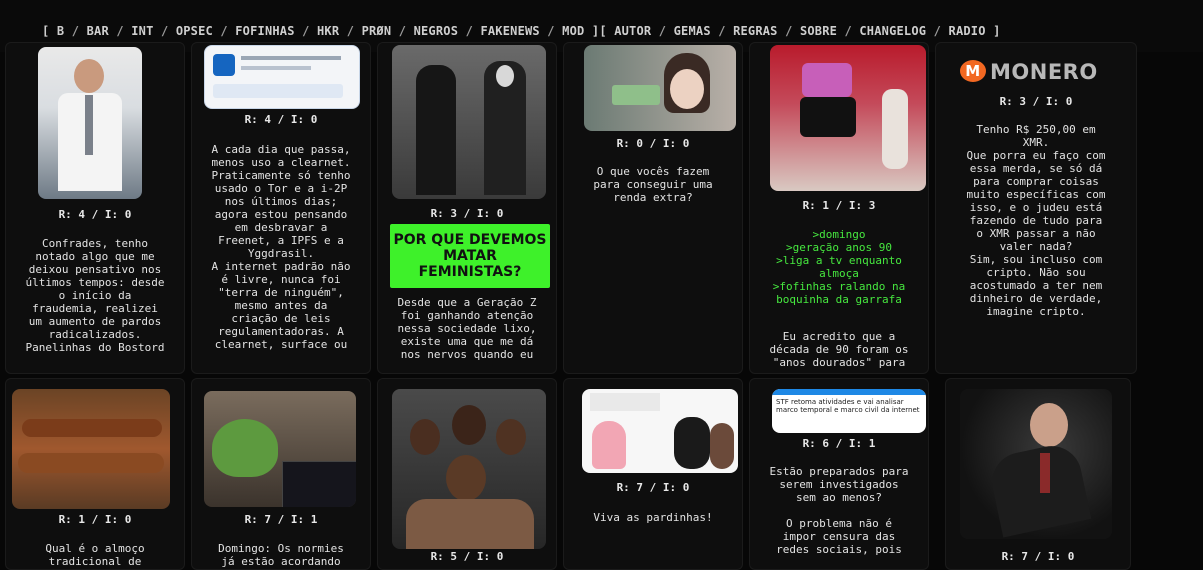 The height and width of the screenshot is (570, 1203). Describe the element at coordinates (281, 519) in the screenshot. I see `thread-stats: R: 7 / I: 1` at that location.